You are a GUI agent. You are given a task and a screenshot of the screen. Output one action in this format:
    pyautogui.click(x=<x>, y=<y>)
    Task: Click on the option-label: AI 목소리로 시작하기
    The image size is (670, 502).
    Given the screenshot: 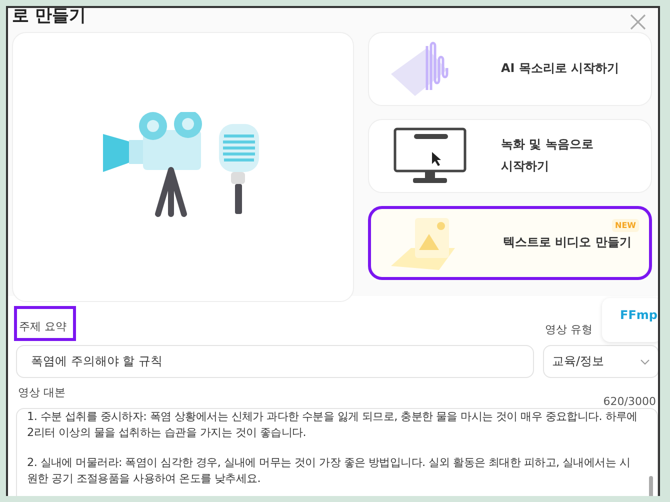 What is the action you would take?
    pyautogui.click(x=560, y=69)
    